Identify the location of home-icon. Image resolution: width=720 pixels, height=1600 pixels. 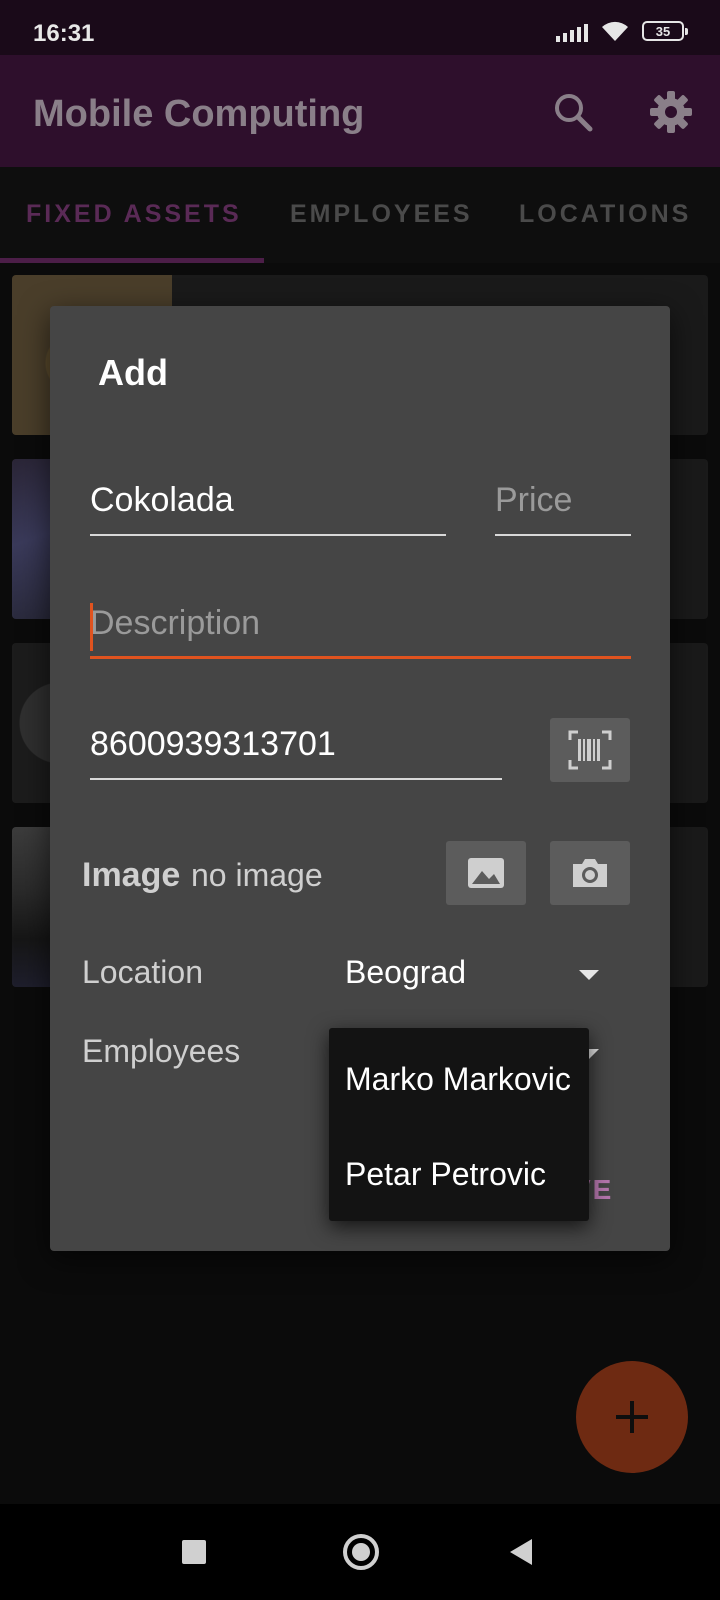
(361, 1552).